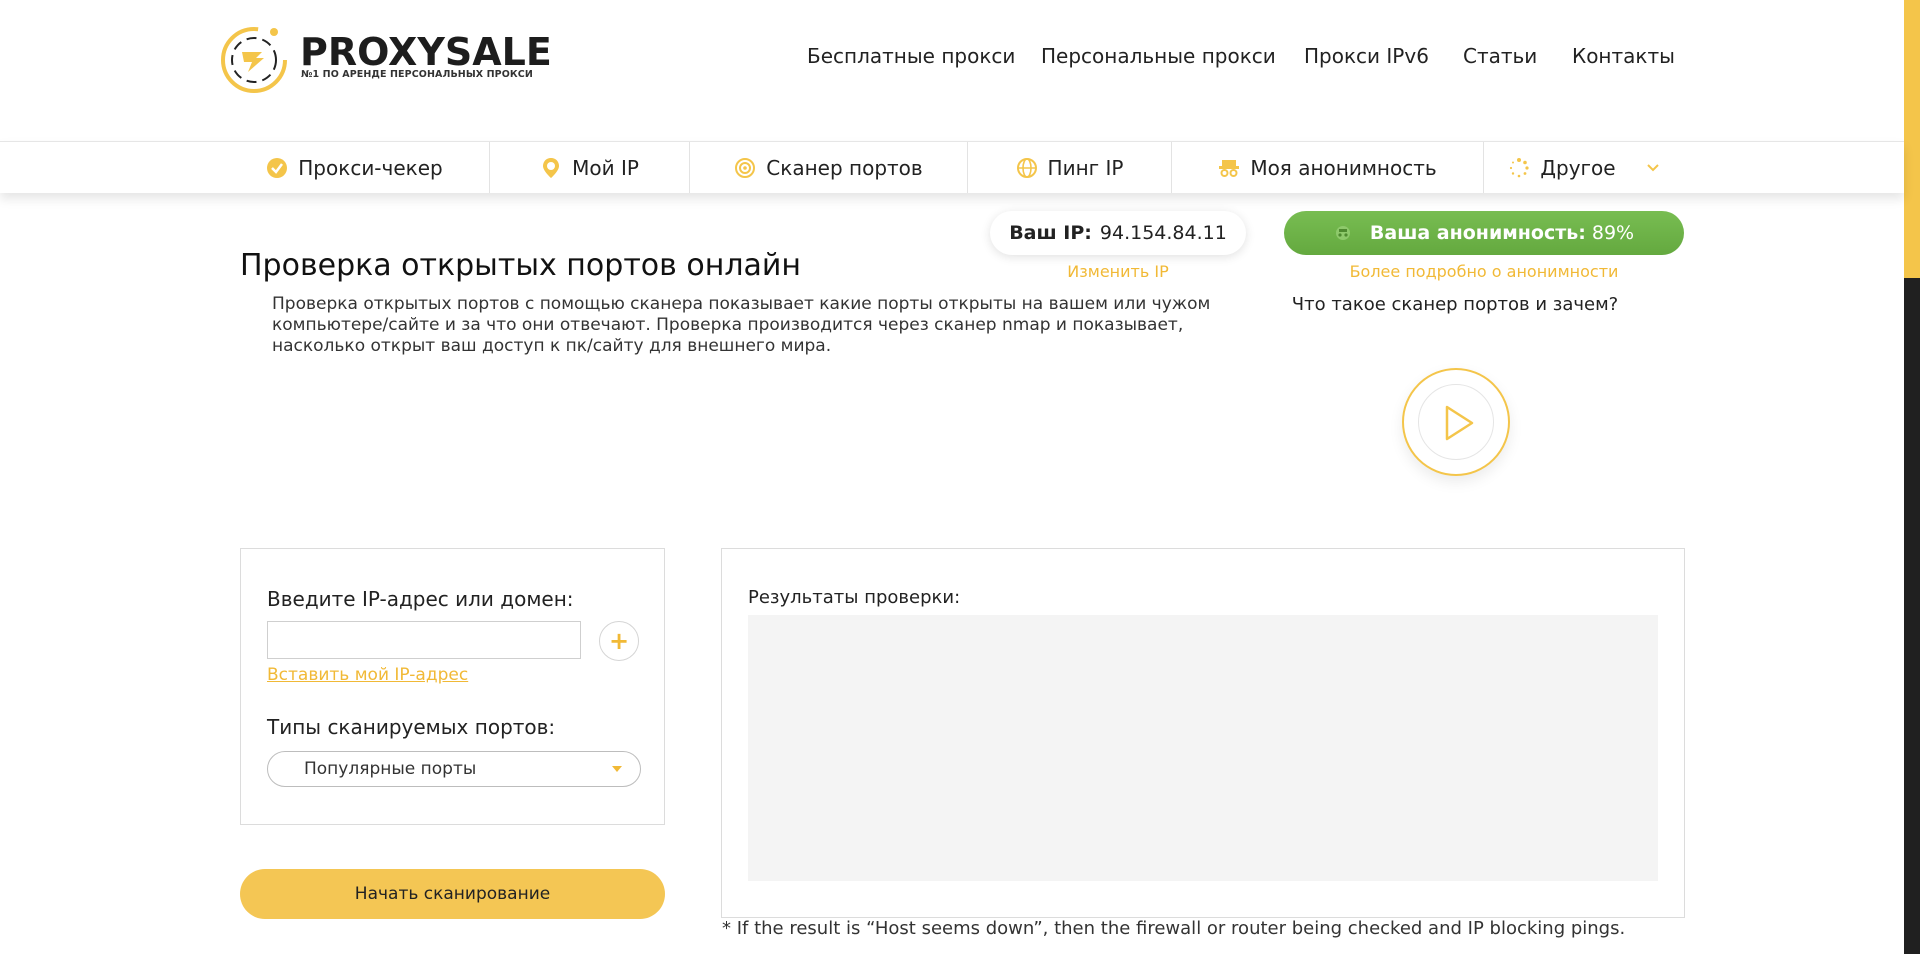 Image resolution: width=1920 pixels, height=954 pixels. What do you see at coordinates (254, 60) in the screenshot?
I see `proxysale-logo-icon` at bounding box center [254, 60].